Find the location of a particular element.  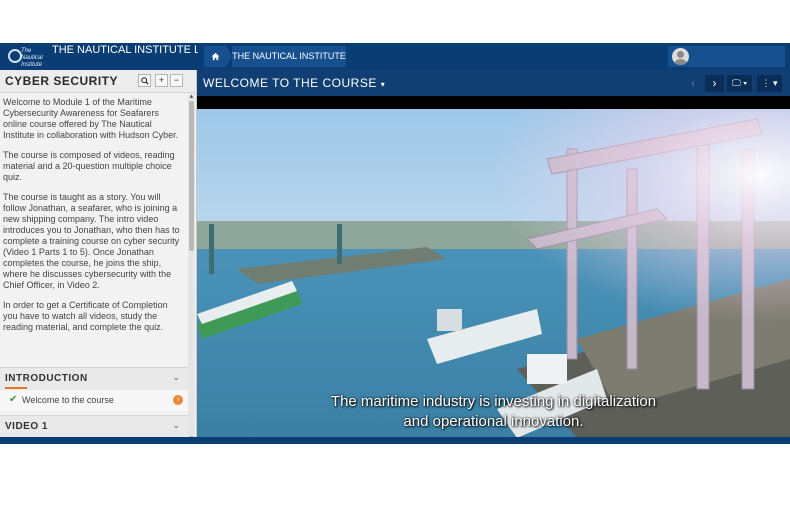

sidebar-scrollbar: ▲ ▼ is located at coordinates (191, 268).